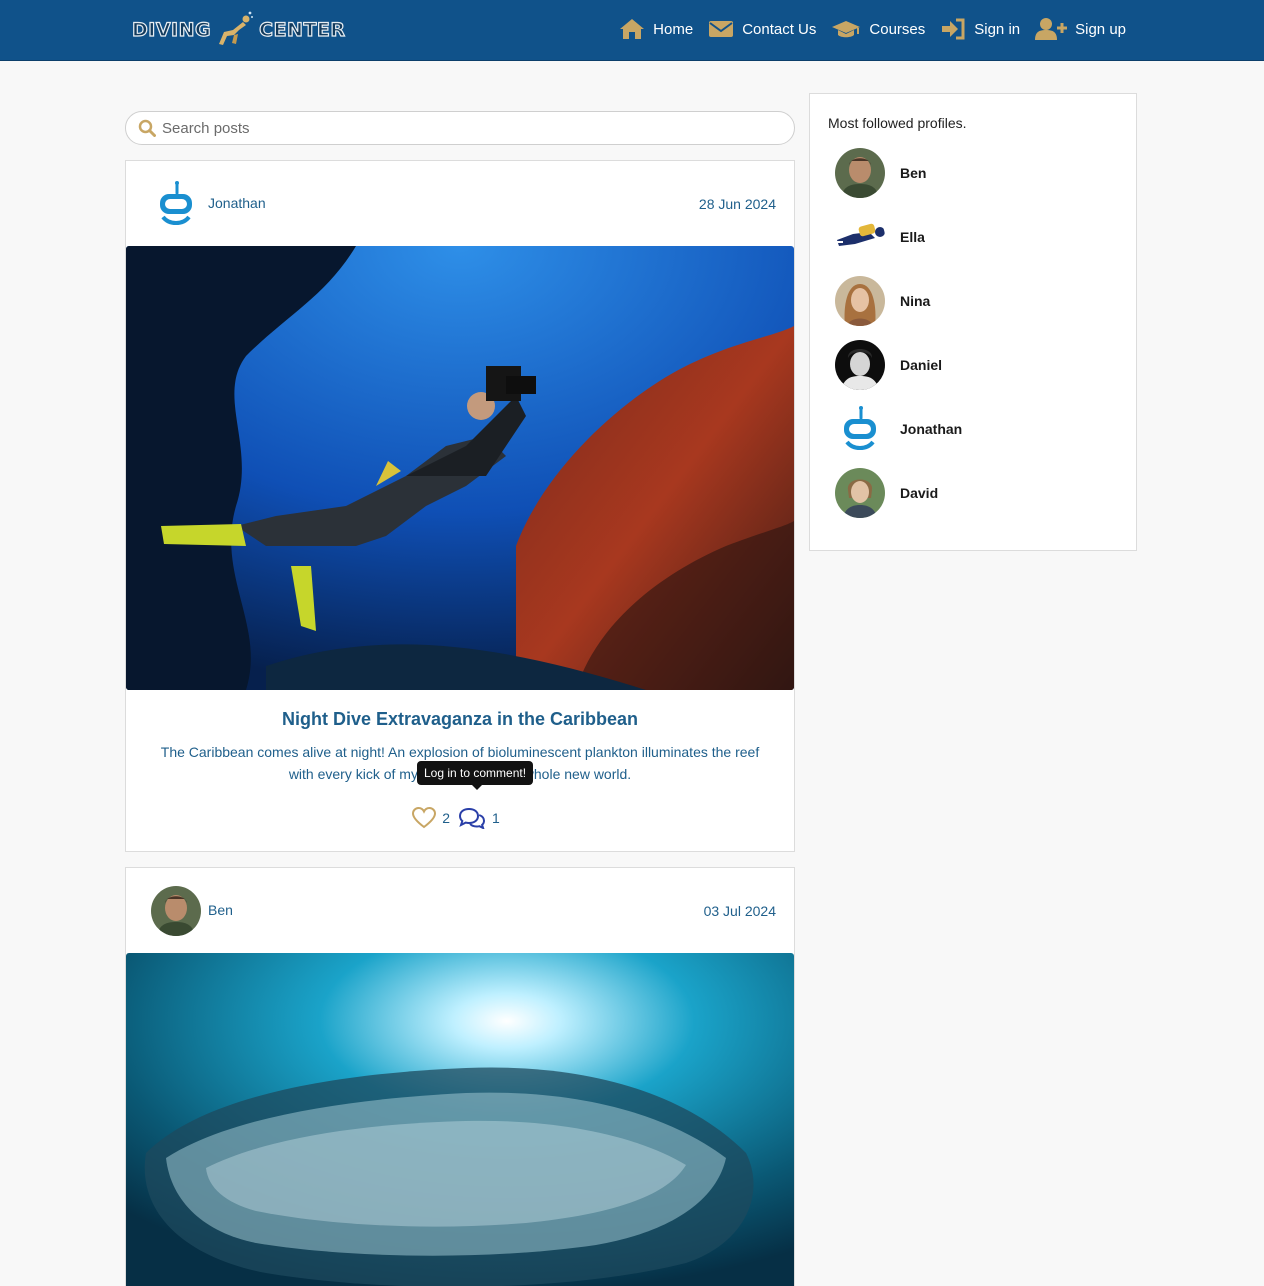 The width and height of the screenshot is (1264, 1286). I want to click on profile-item: Daniel, so click(888, 365).